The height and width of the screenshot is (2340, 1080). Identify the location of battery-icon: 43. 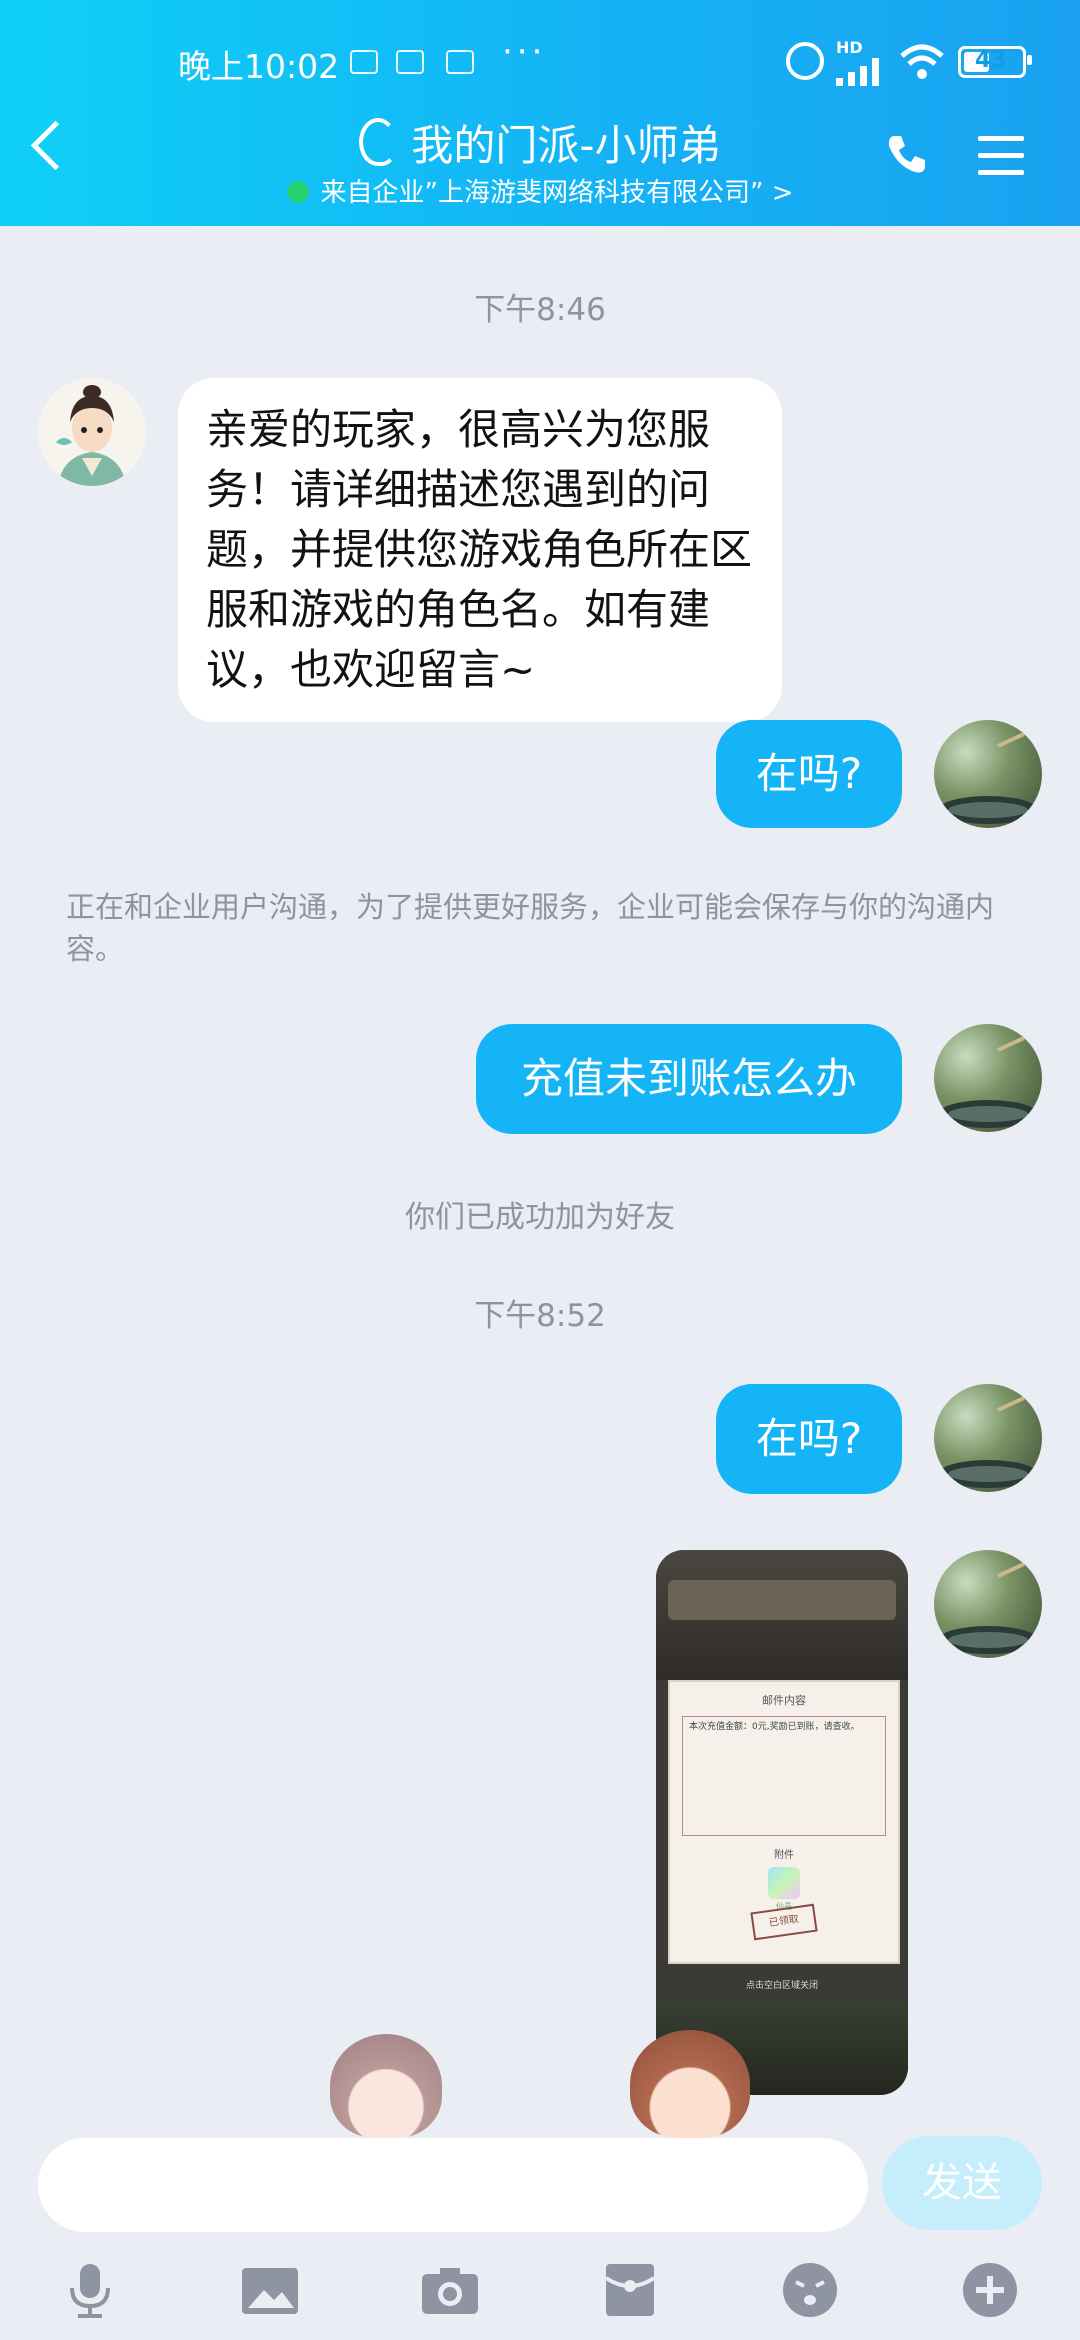
(995, 62).